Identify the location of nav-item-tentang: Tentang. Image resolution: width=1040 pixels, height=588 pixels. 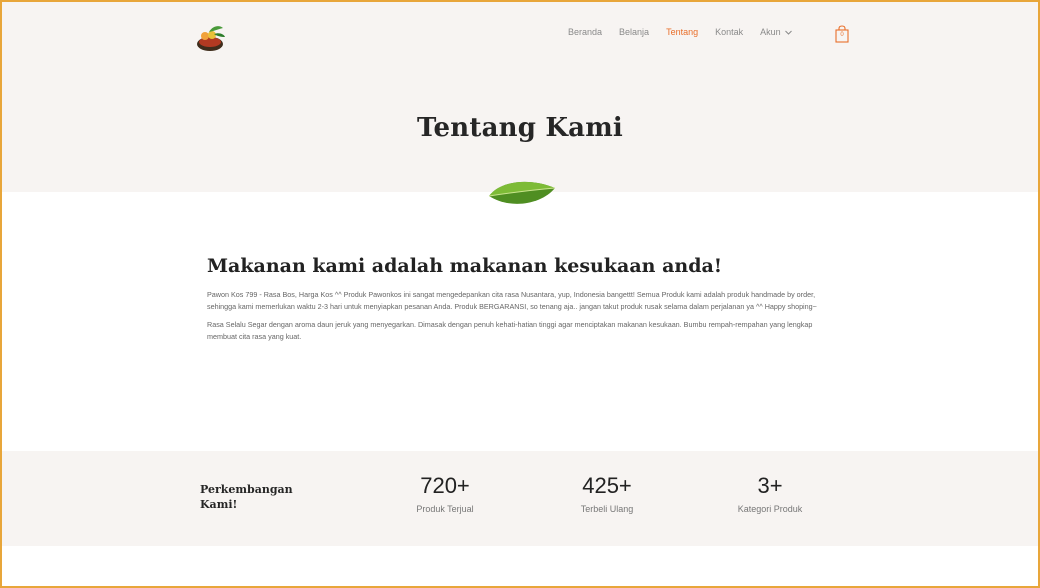
(682, 32).